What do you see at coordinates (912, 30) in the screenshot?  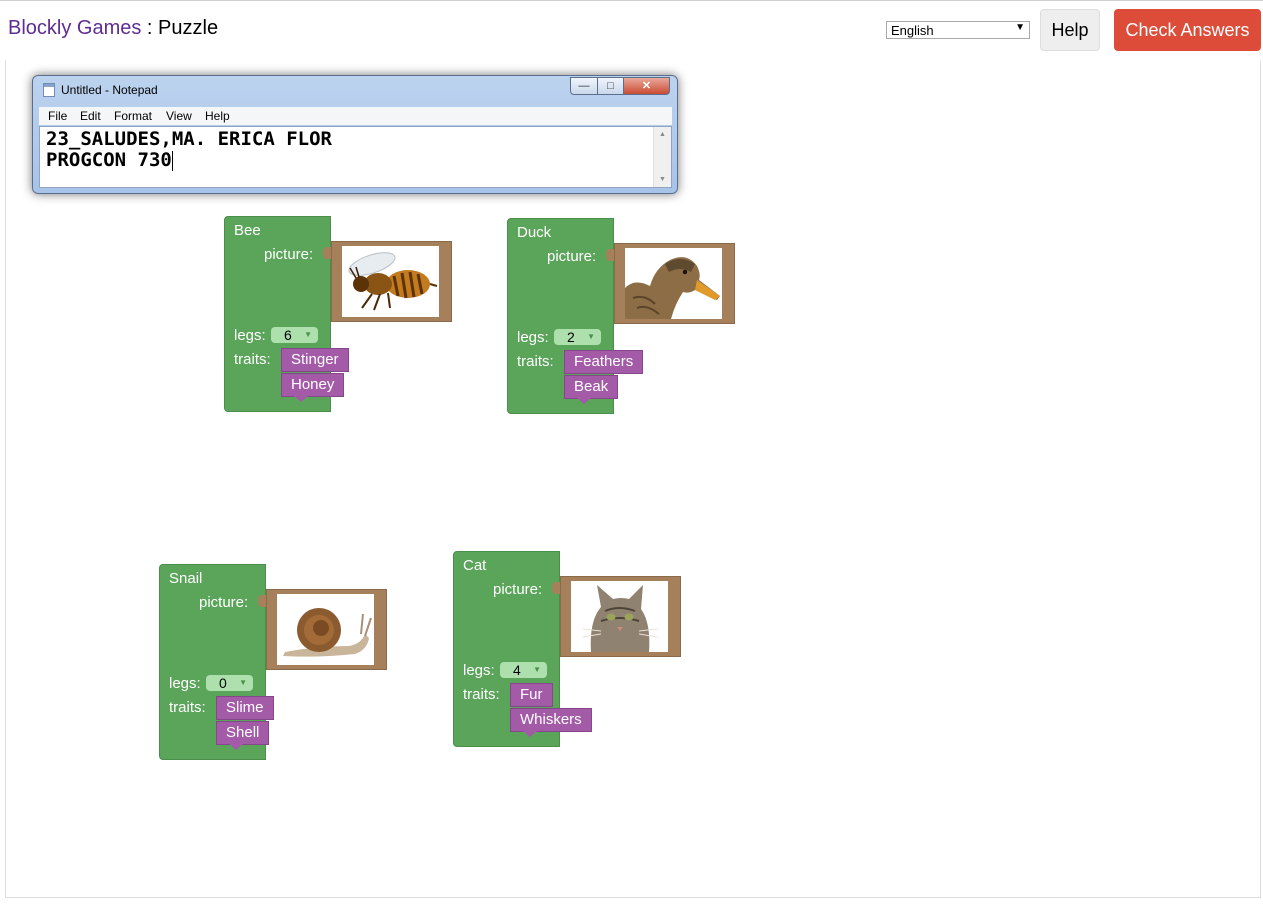 I see `language-value: English` at bounding box center [912, 30].